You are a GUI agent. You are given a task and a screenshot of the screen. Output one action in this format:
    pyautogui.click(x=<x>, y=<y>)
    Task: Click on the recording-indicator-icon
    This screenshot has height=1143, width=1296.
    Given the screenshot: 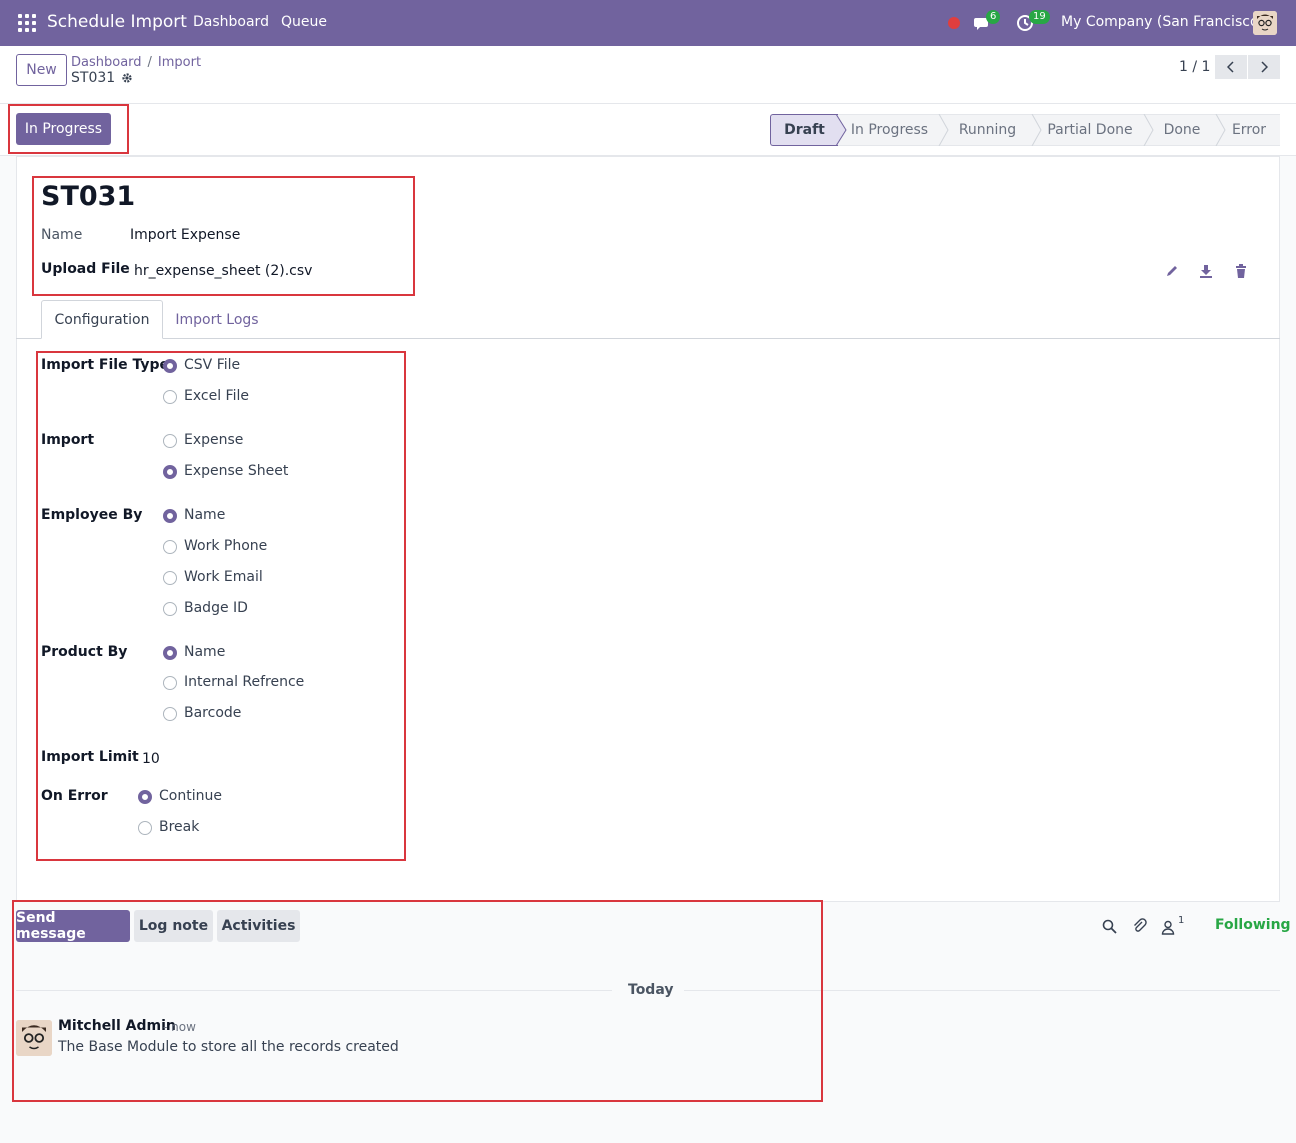 What is the action you would take?
    pyautogui.click(x=954, y=23)
    